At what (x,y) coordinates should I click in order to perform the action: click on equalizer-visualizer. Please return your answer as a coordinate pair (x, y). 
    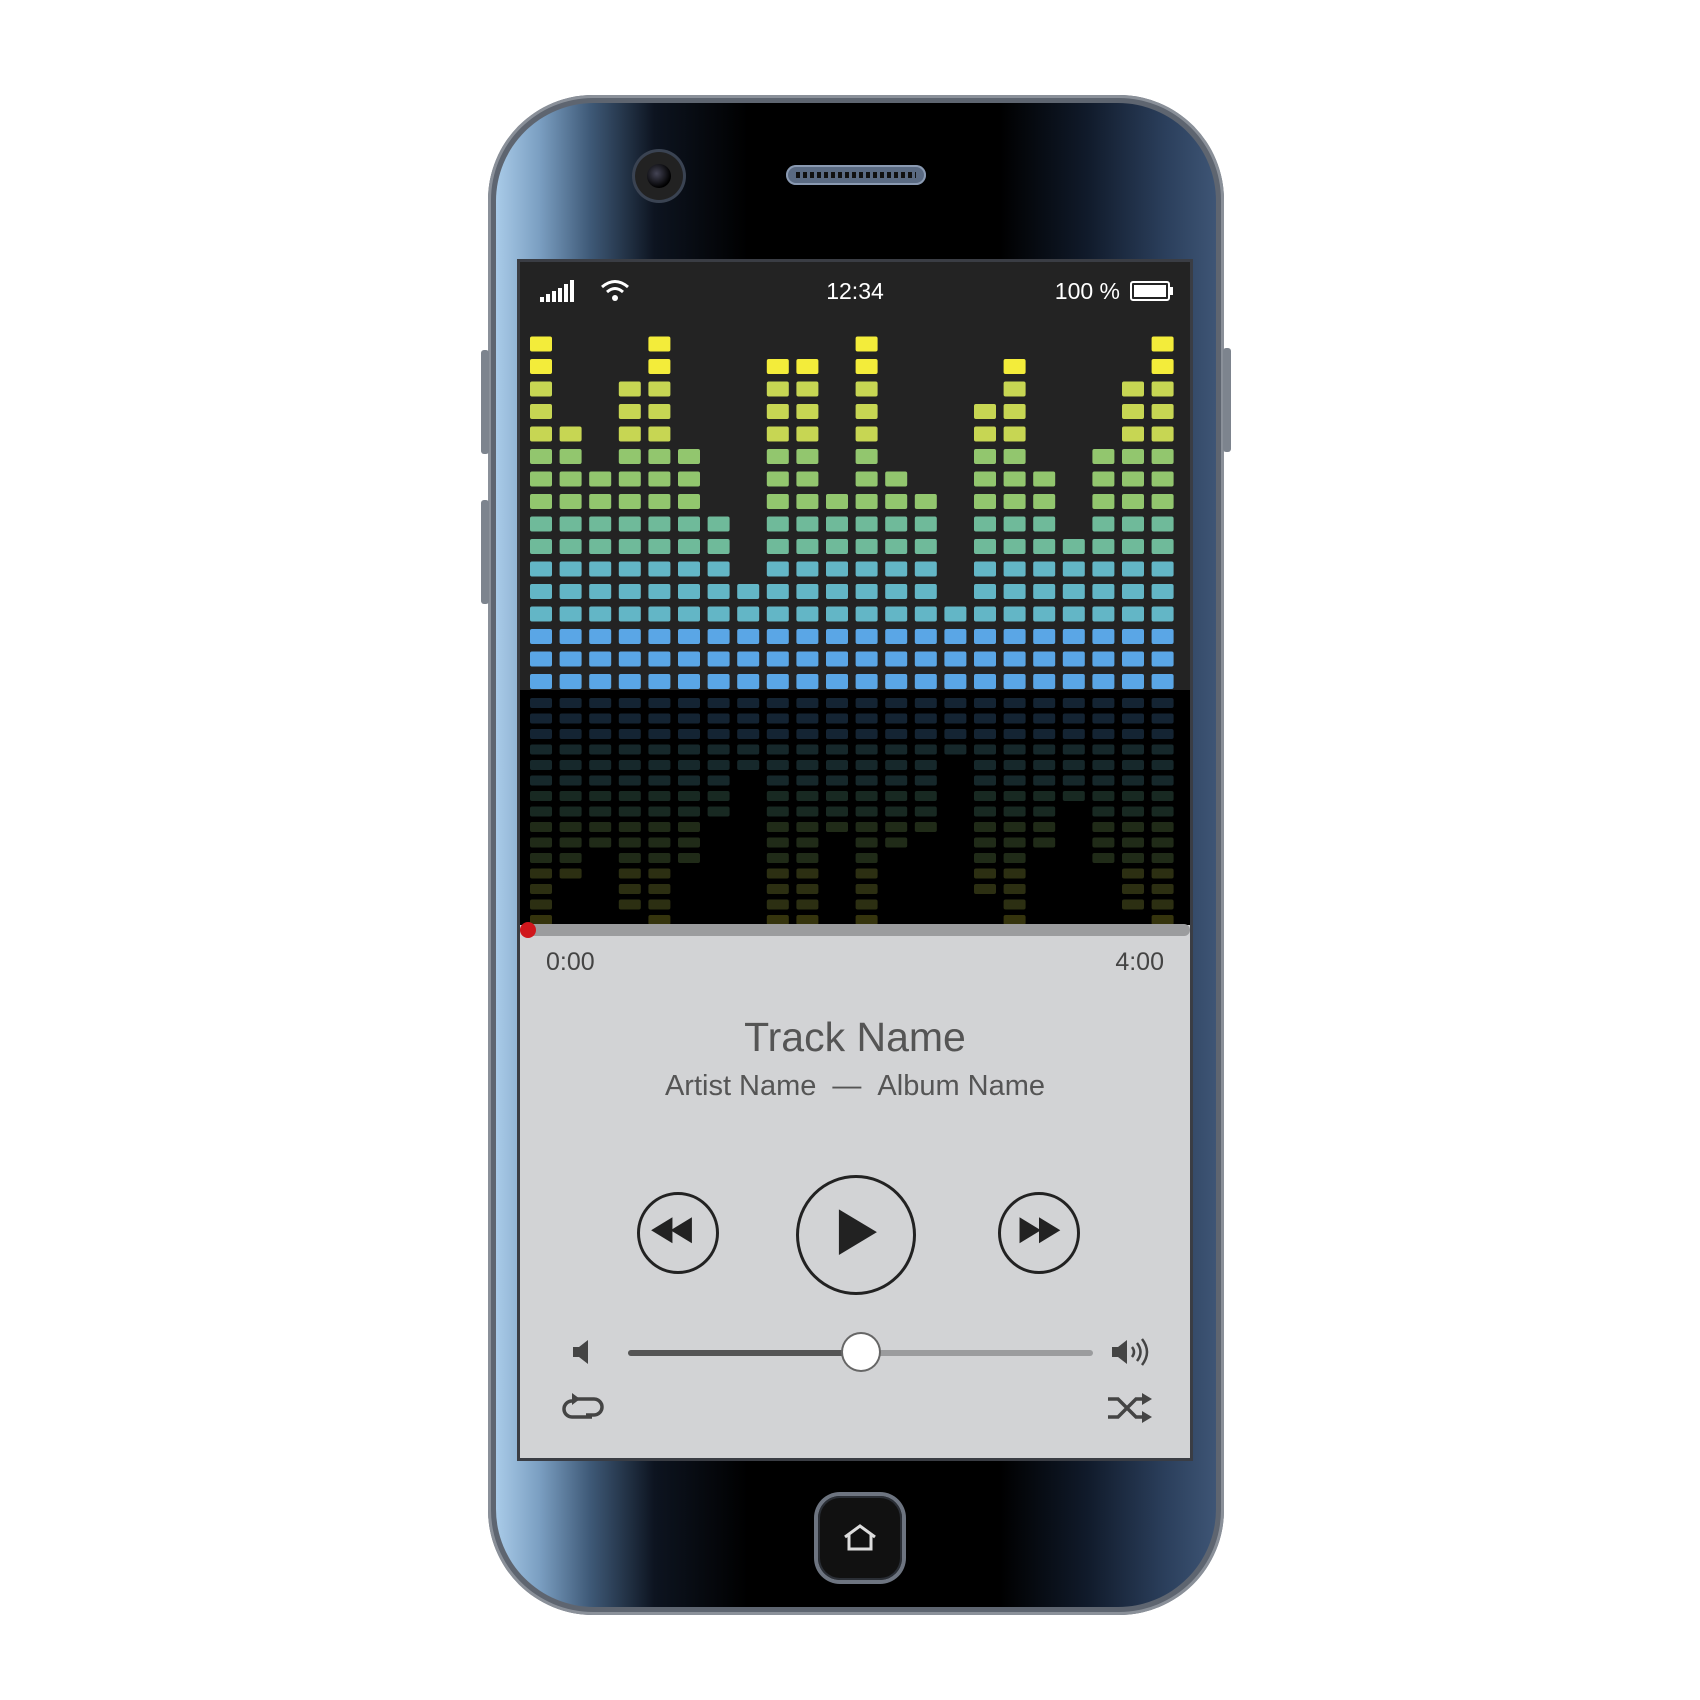
    Looking at the image, I should click on (852, 630).